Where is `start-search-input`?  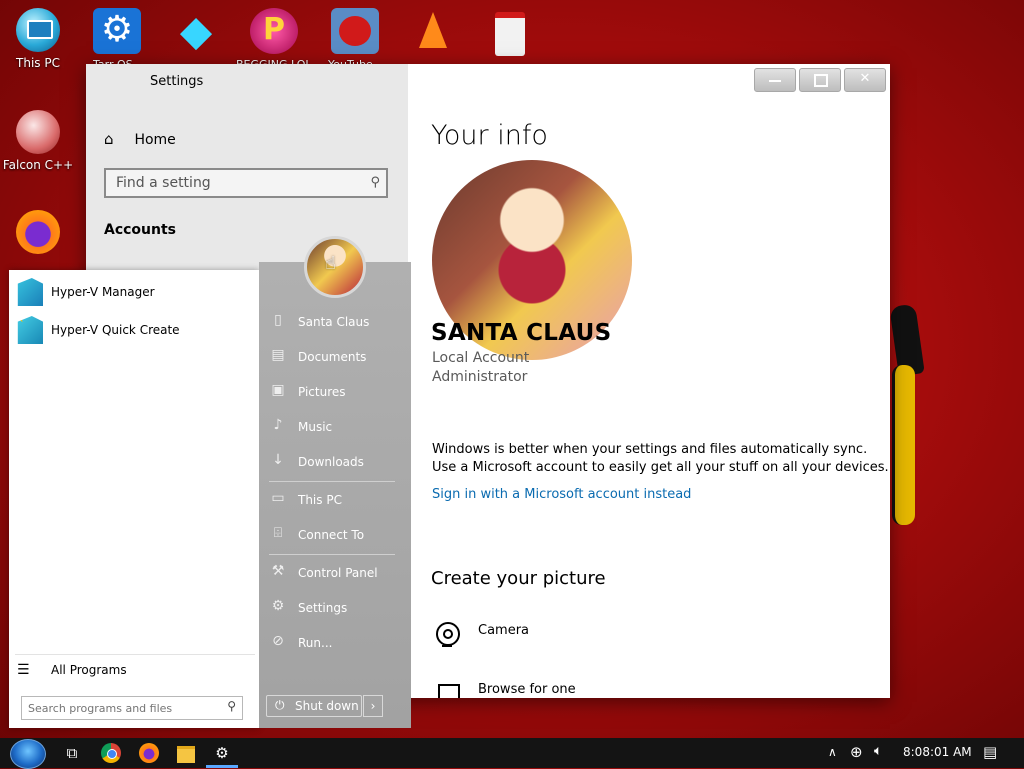
start-search-input is located at coordinates (123, 708).